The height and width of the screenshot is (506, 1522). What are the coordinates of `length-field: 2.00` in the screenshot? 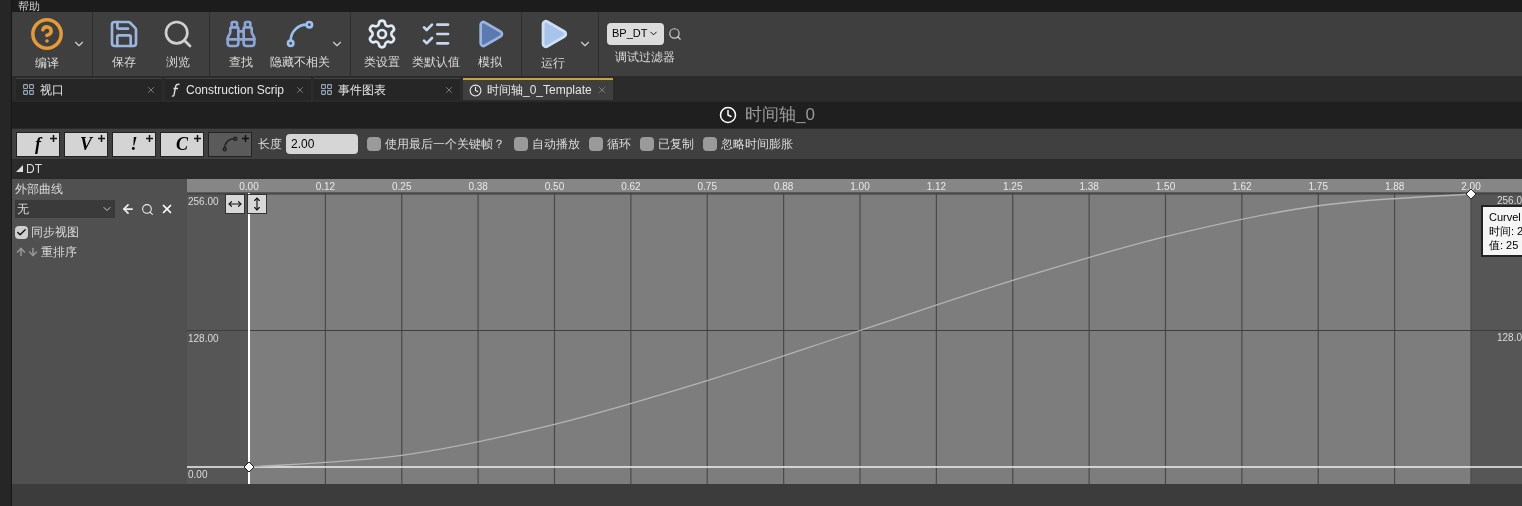 It's located at (322, 144).